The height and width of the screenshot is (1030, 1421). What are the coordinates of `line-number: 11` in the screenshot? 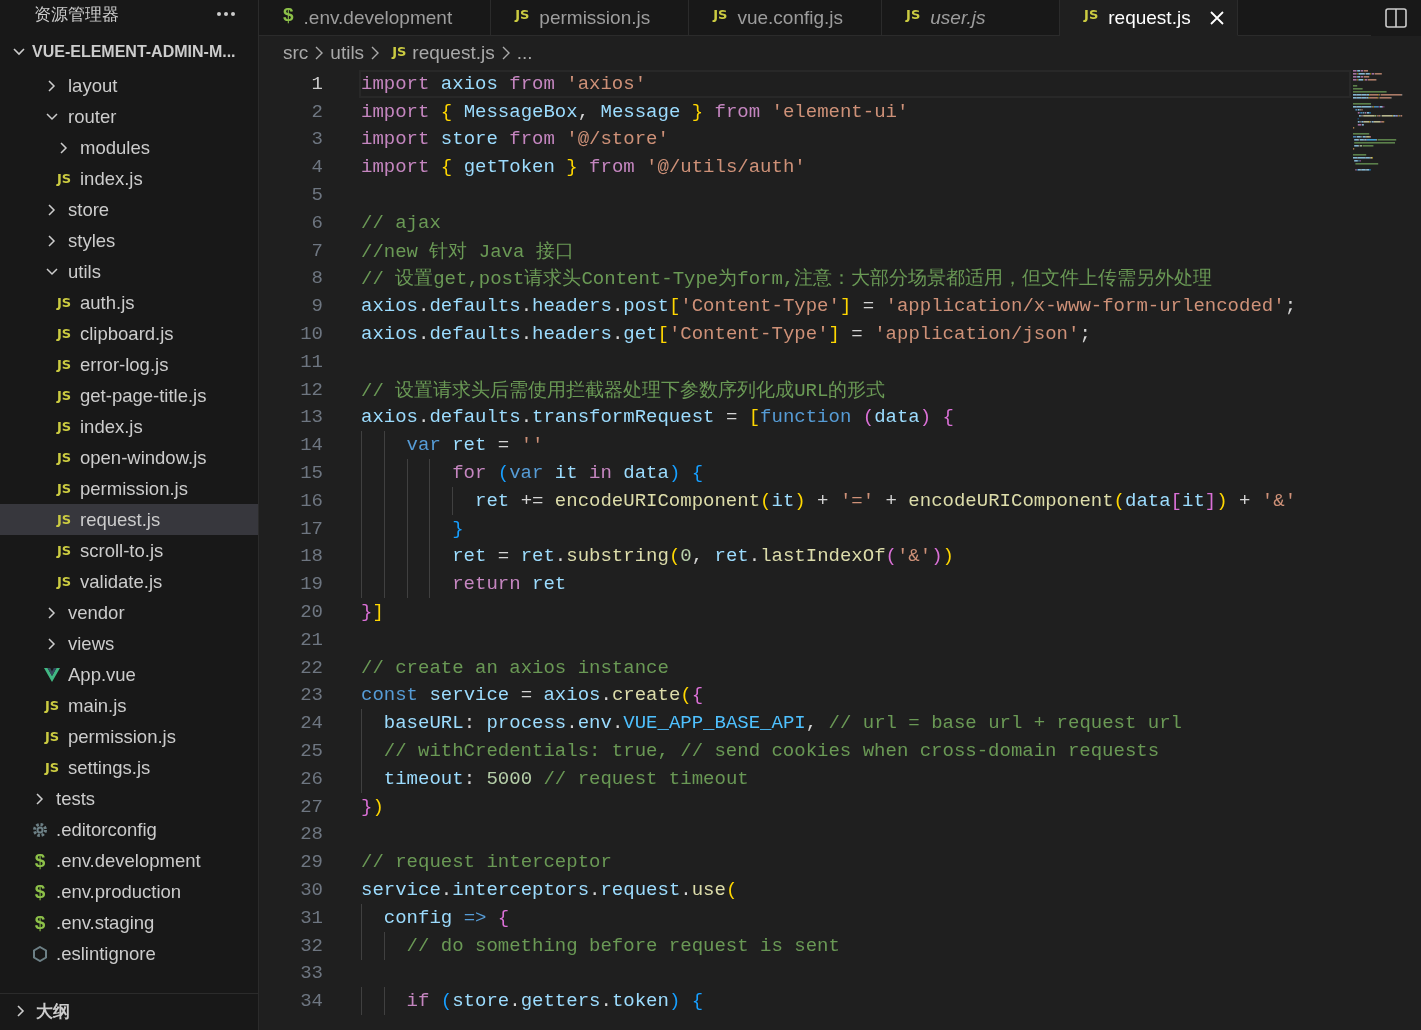 It's located at (311, 361).